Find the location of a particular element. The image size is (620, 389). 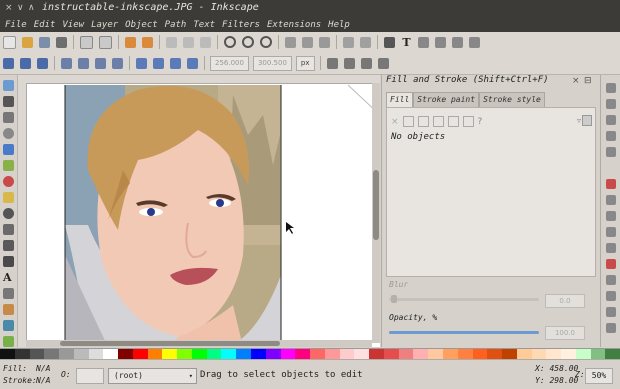

deselect-icon is located at coordinates (42, 63).